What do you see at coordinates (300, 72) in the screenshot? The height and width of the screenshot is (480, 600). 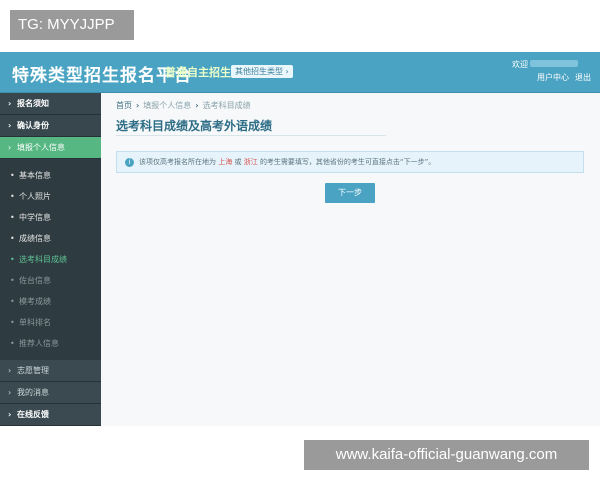 I see `header-bar: 特殊类型招生报名平台 普通自主招生 其他招生类型 › 欢迎 用户中心 退出` at bounding box center [300, 72].